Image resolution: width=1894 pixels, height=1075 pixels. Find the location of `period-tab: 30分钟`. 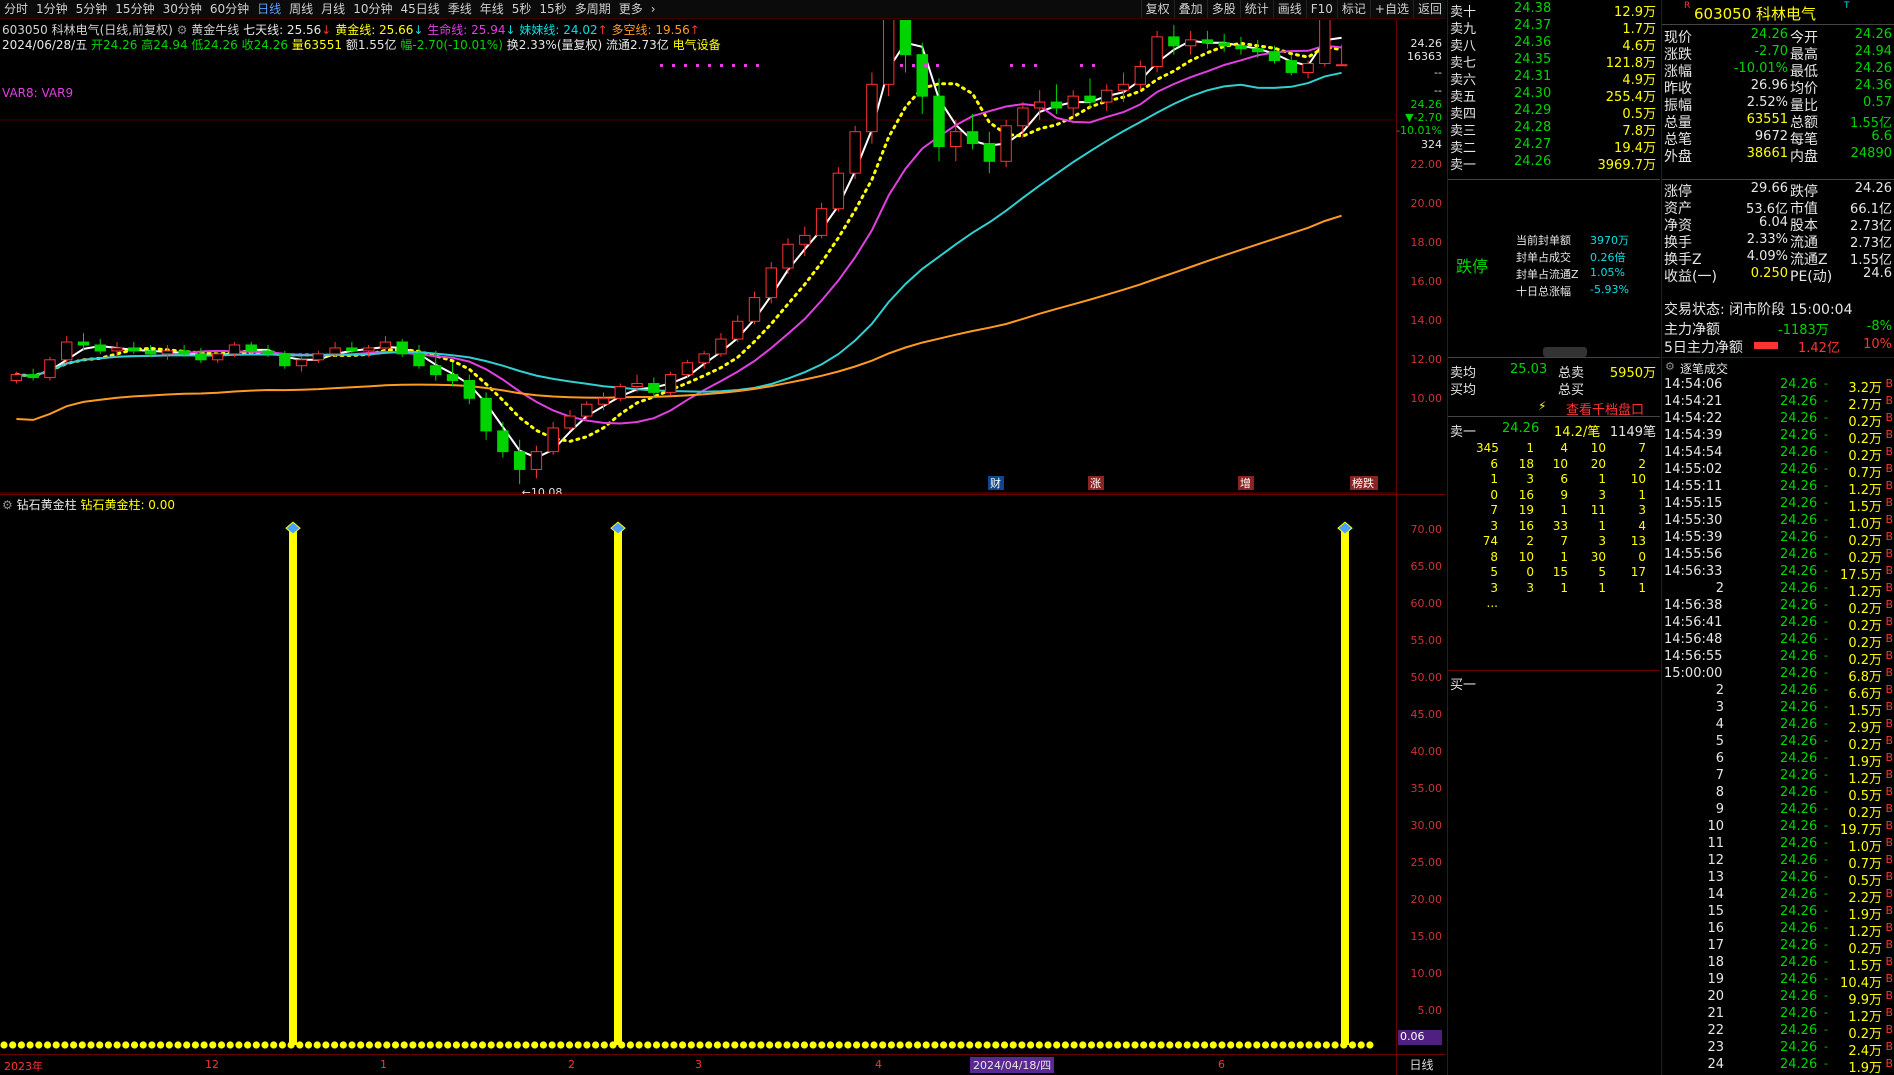

period-tab: 30分钟 is located at coordinates (182, 9).